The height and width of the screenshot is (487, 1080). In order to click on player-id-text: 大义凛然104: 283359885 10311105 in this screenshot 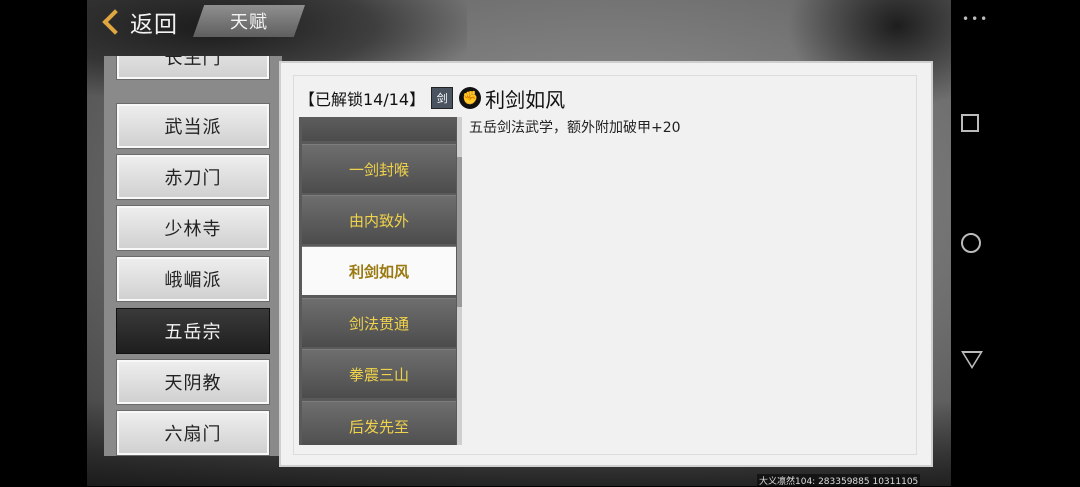, I will do `click(839, 480)`.